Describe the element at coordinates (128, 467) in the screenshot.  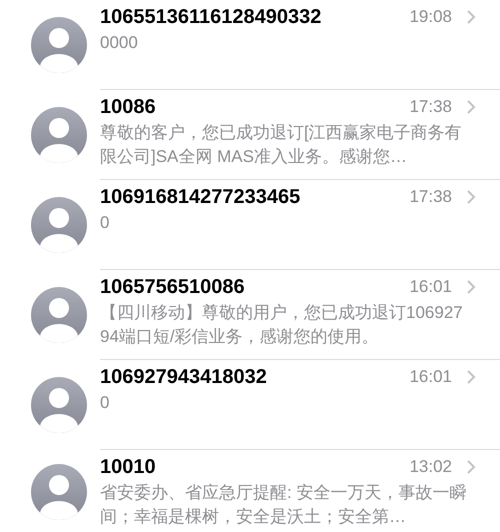
I see `sender-name: 10010` at that location.